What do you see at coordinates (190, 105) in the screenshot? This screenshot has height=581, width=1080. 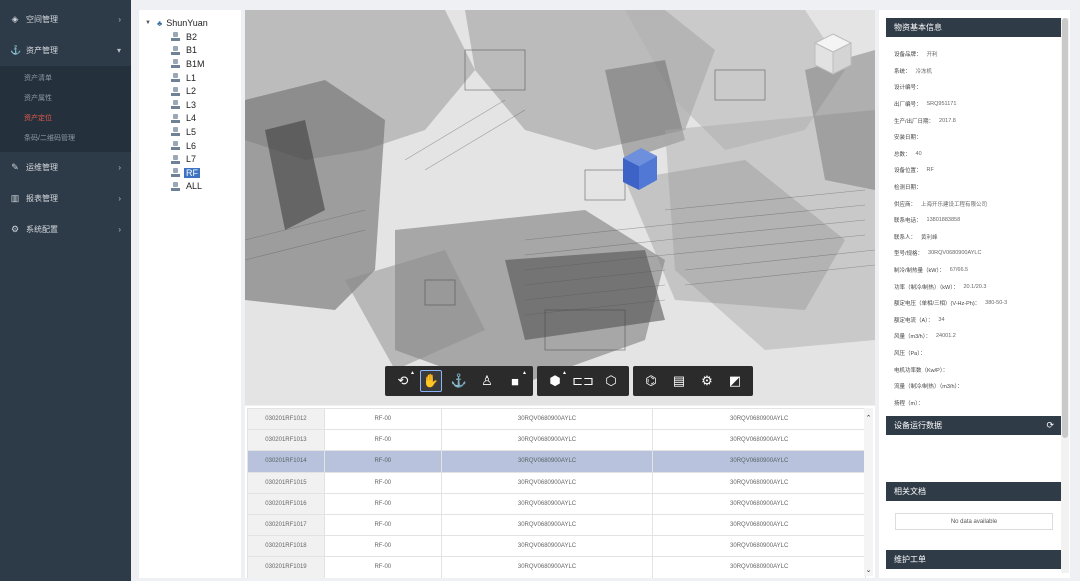 I see `tree-node-floor: L3` at bounding box center [190, 105].